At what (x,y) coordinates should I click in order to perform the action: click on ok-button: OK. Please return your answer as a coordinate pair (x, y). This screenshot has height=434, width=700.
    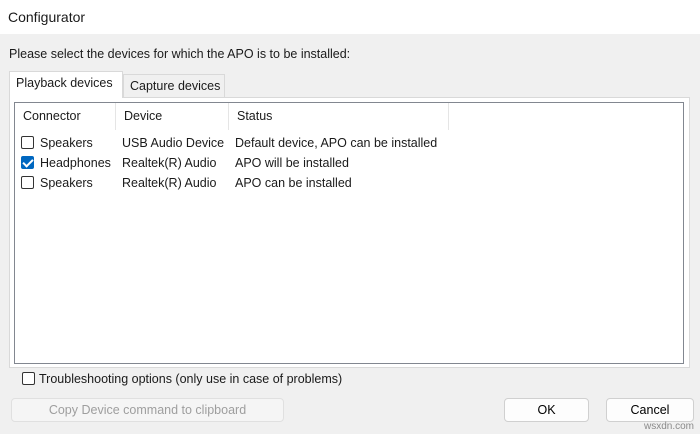
    Looking at the image, I should click on (546, 410).